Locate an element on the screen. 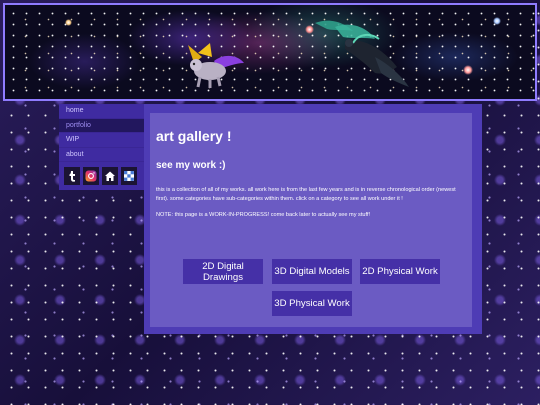  checker-icon is located at coordinates (129, 176).